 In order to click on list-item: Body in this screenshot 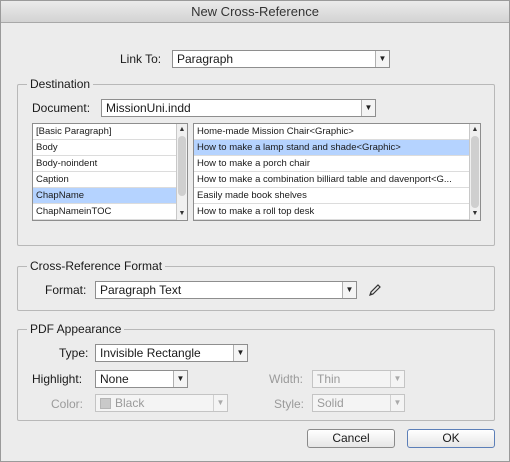, I will do `click(110, 148)`.